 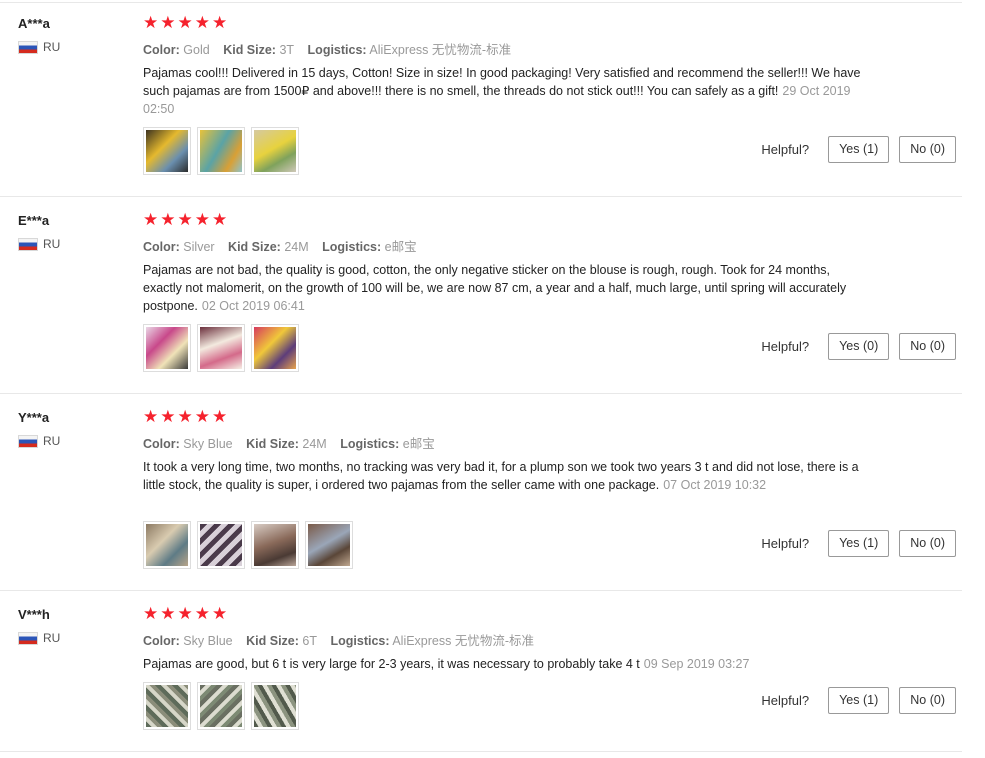 I want to click on helpful-votes: Helpful? Yes (0) No (0), so click(x=858, y=346).